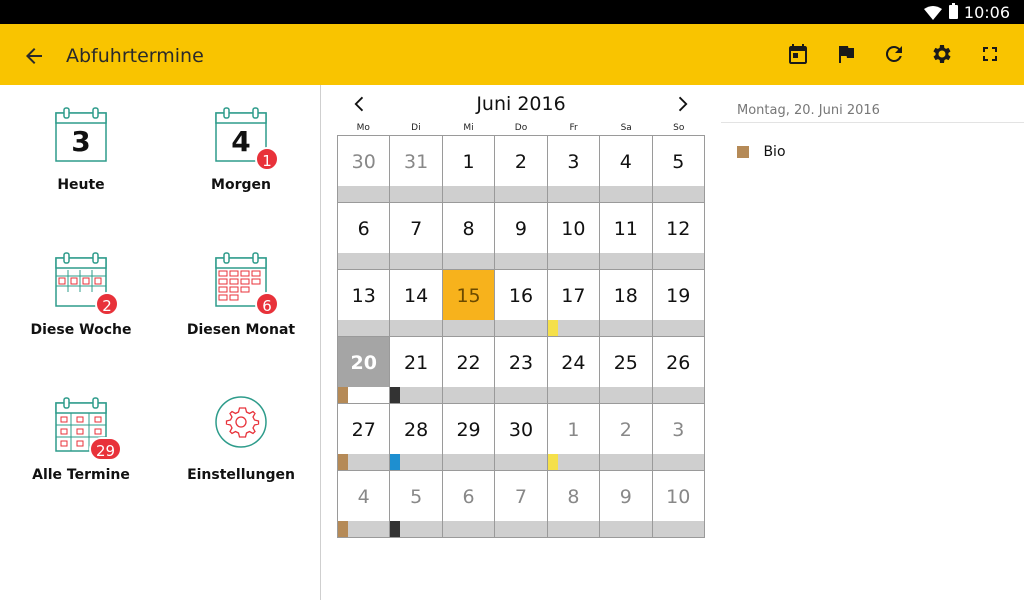 This screenshot has width=1024, height=600. What do you see at coordinates (363, 296) in the screenshot?
I see `day-number: 13` at bounding box center [363, 296].